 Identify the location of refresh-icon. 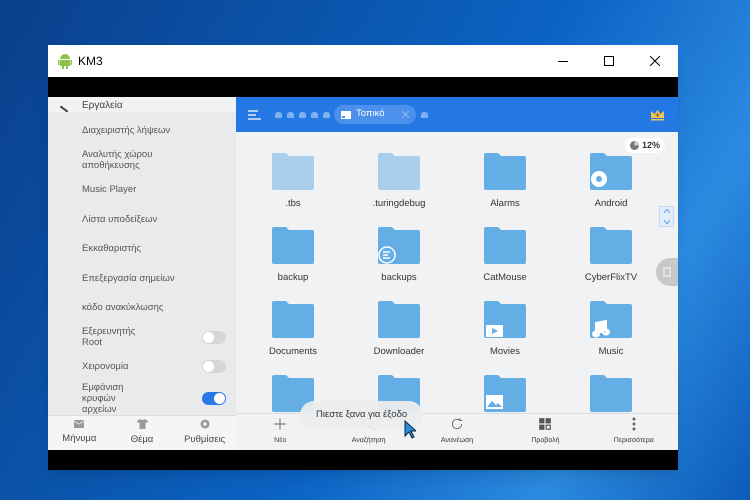
(457, 424).